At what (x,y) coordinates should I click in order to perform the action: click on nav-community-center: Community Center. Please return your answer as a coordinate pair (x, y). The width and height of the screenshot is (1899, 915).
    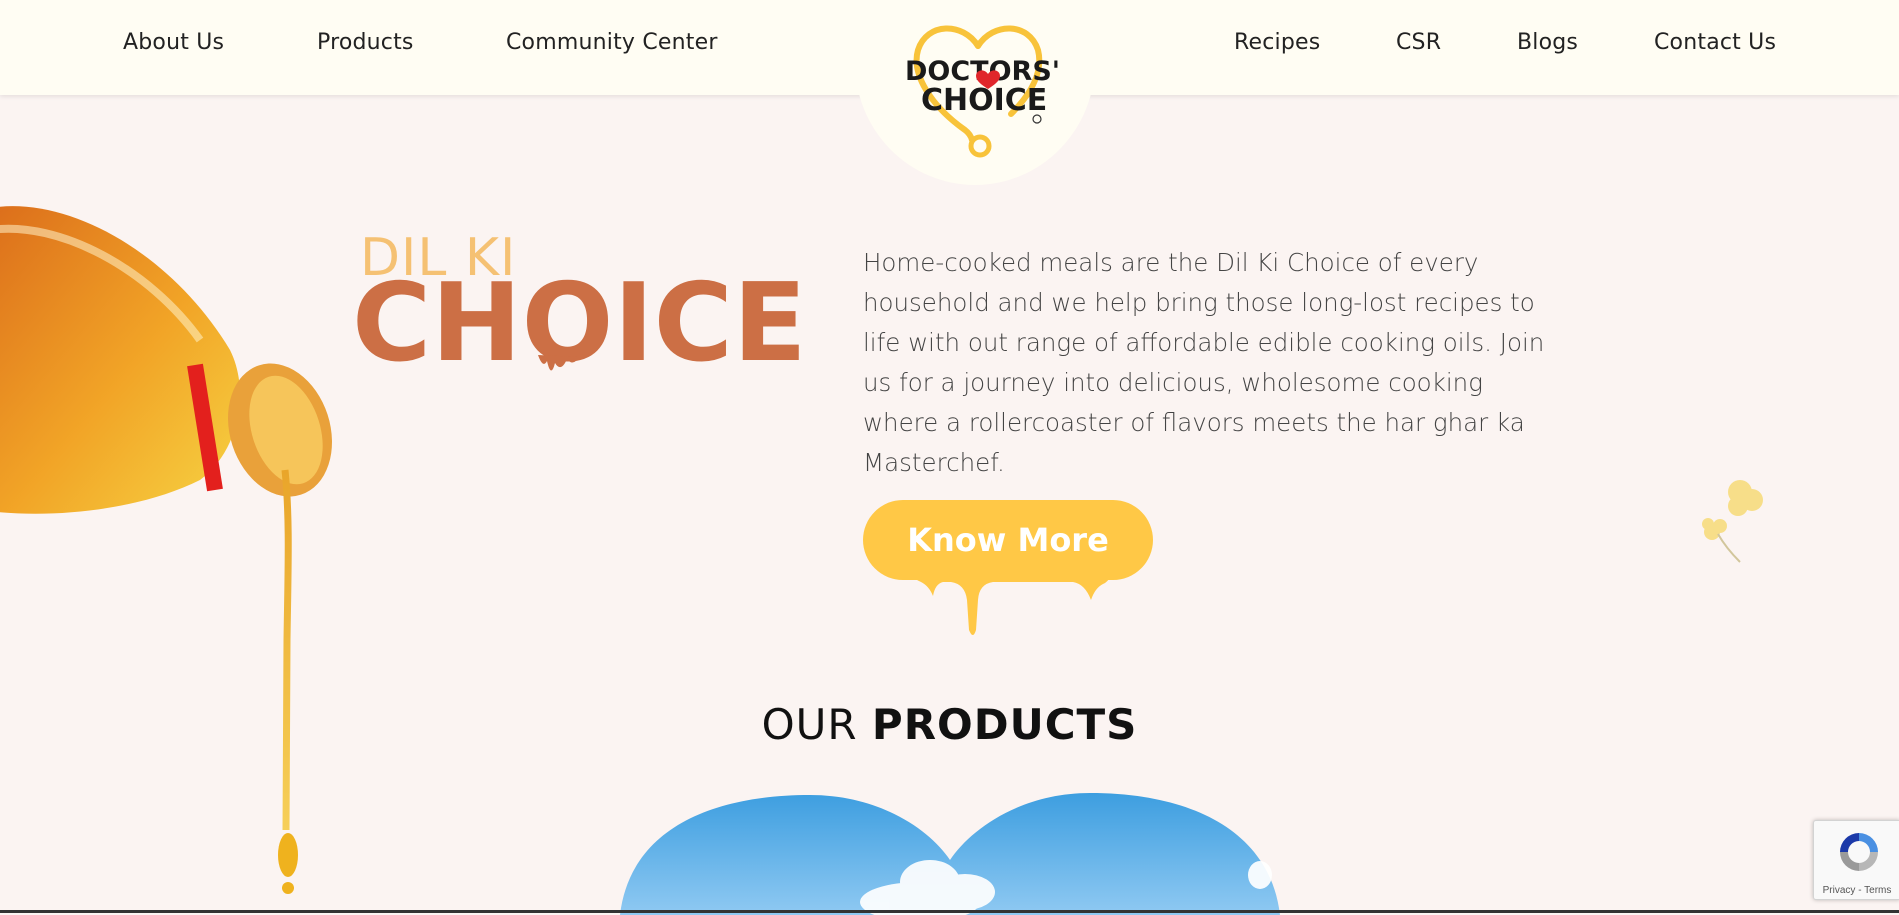
    Looking at the image, I should click on (612, 42).